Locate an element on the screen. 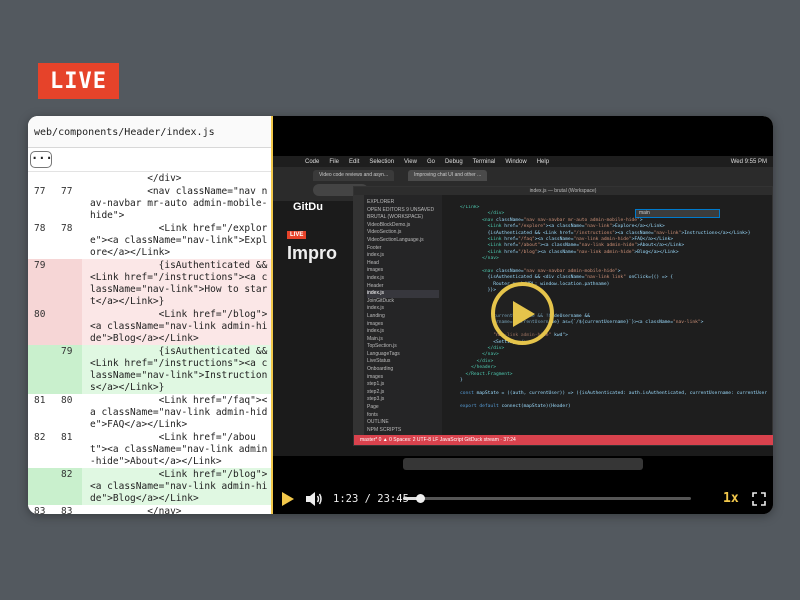  fullscreen-button is located at coordinates (759, 501).